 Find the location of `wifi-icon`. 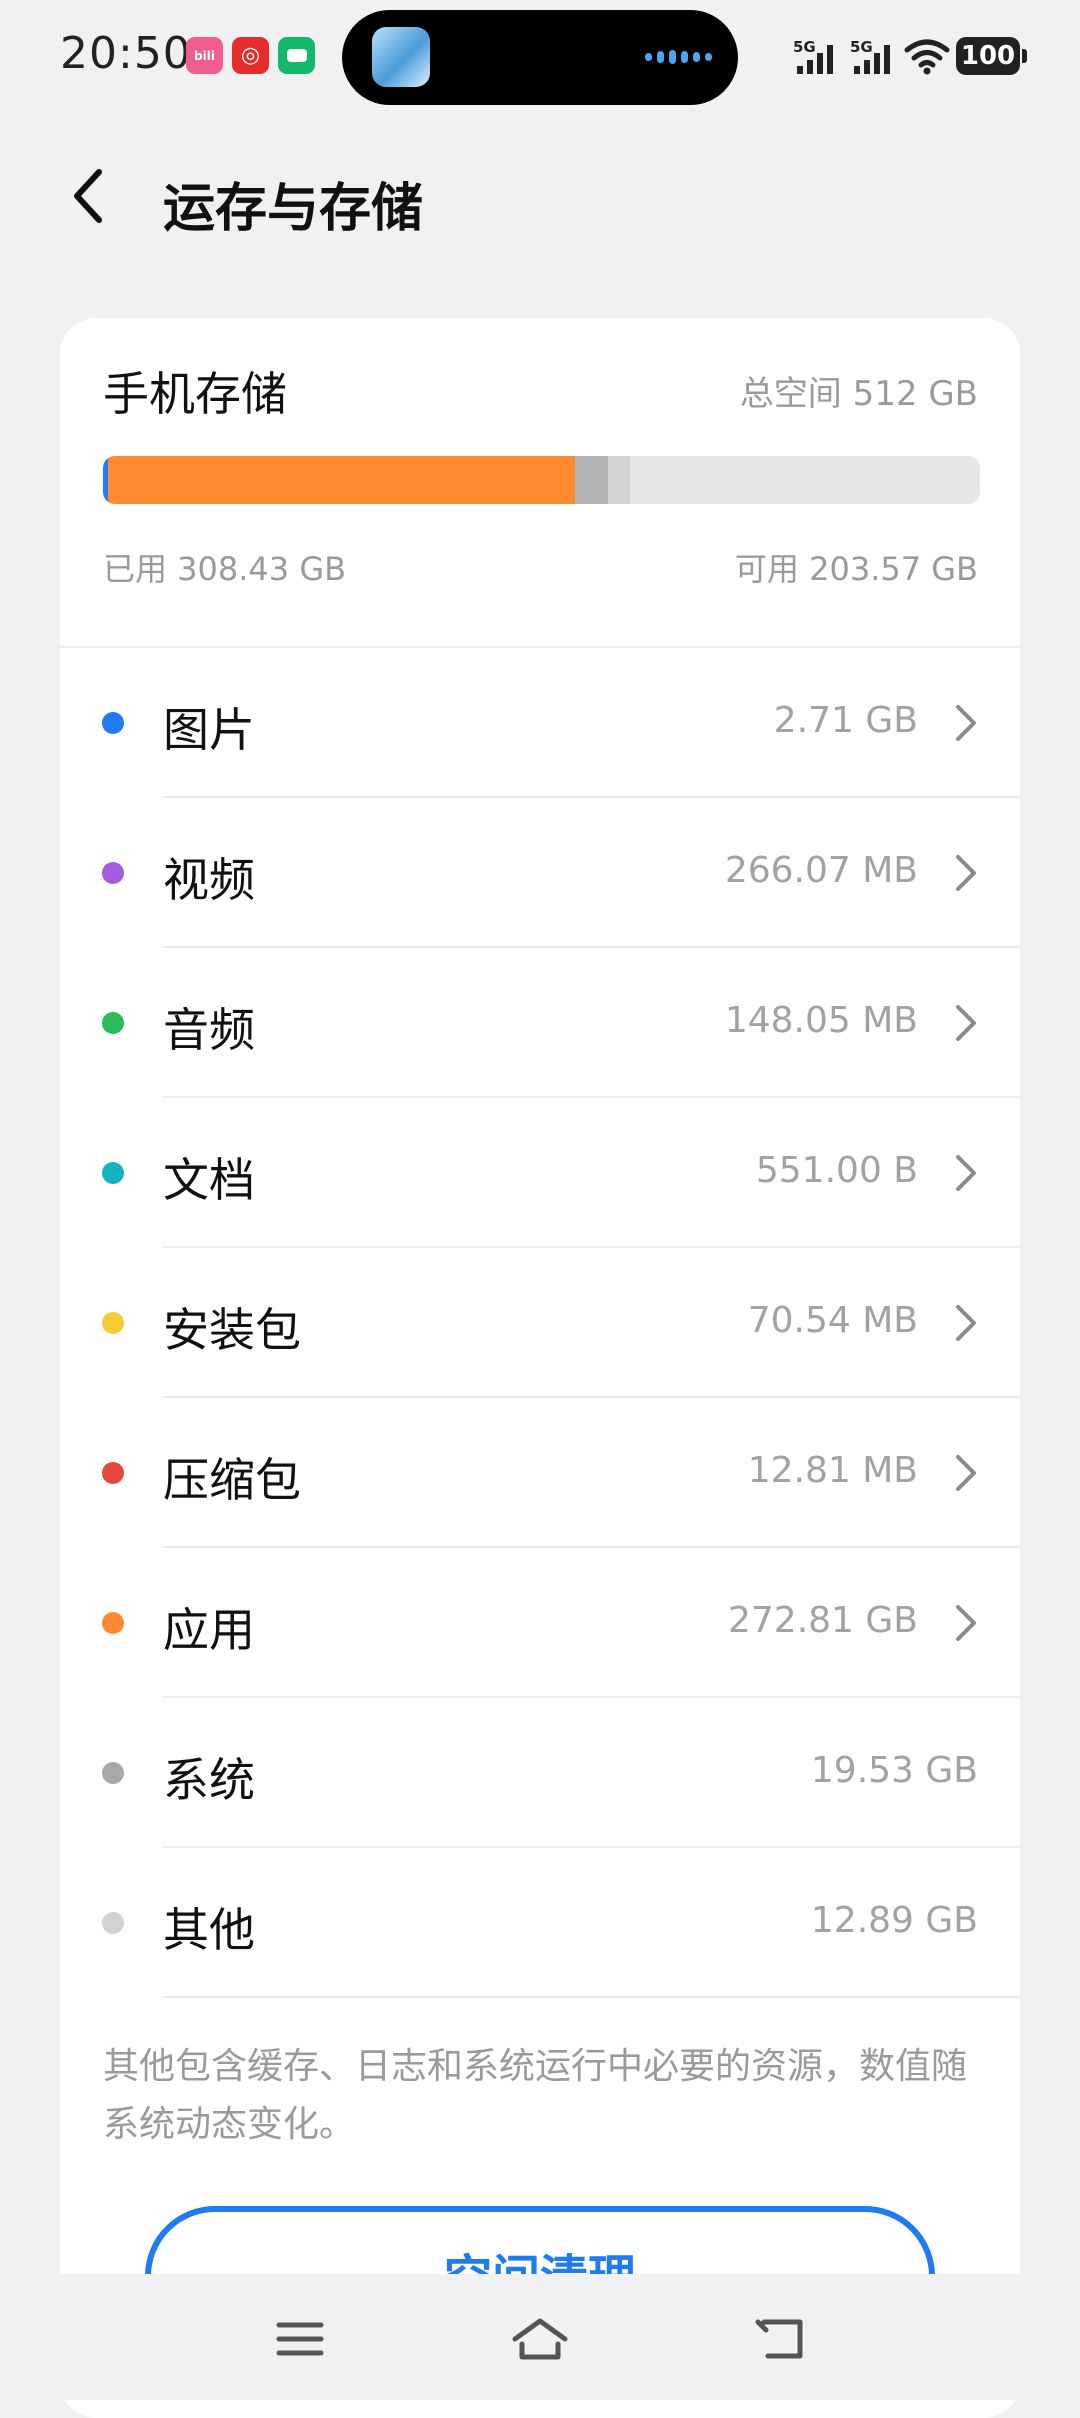

wifi-icon is located at coordinates (927, 59).